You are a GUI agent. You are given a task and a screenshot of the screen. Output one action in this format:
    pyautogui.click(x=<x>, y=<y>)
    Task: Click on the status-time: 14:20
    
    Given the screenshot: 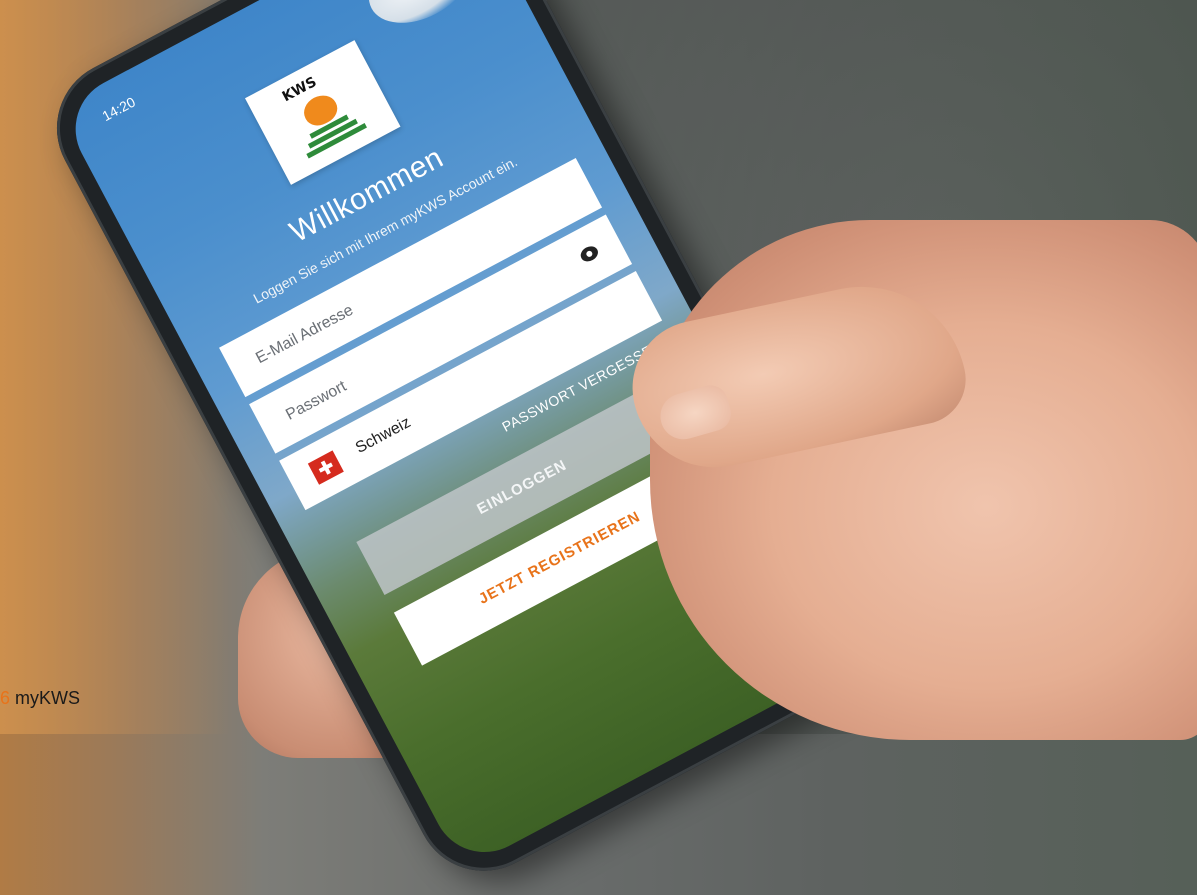 What is the action you would take?
    pyautogui.click(x=118, y=109)
    